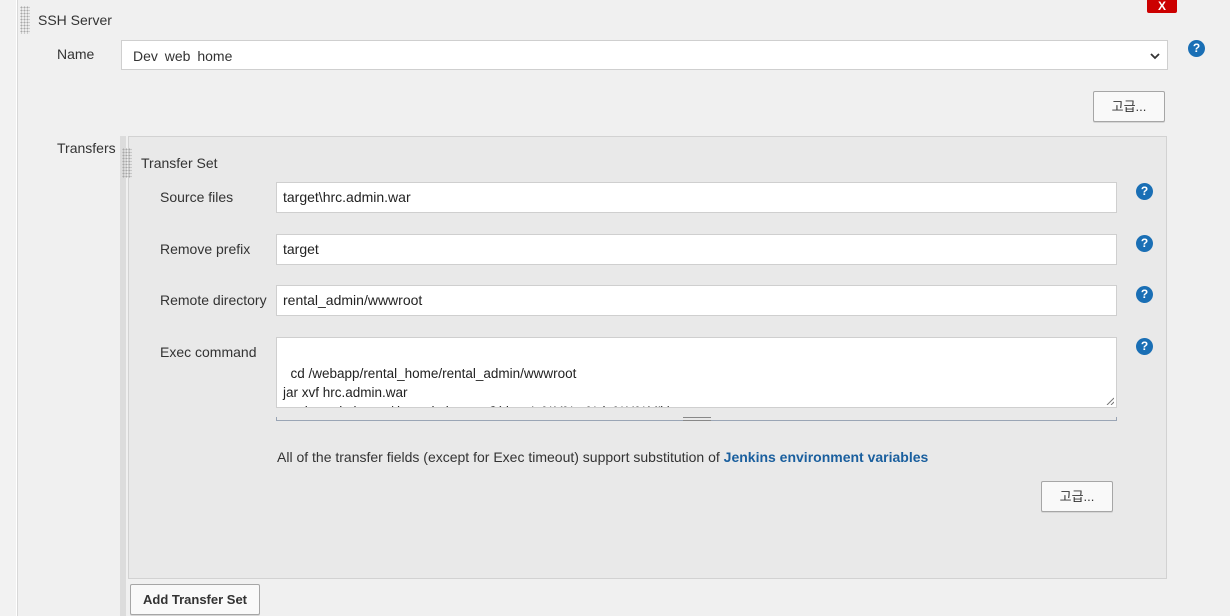 Image resolution: width=1230 pixels, height=616 pixels. Describe the element at coordinates (1162, 6) in the screenshot. I see `delete-server-button: X` at that location.